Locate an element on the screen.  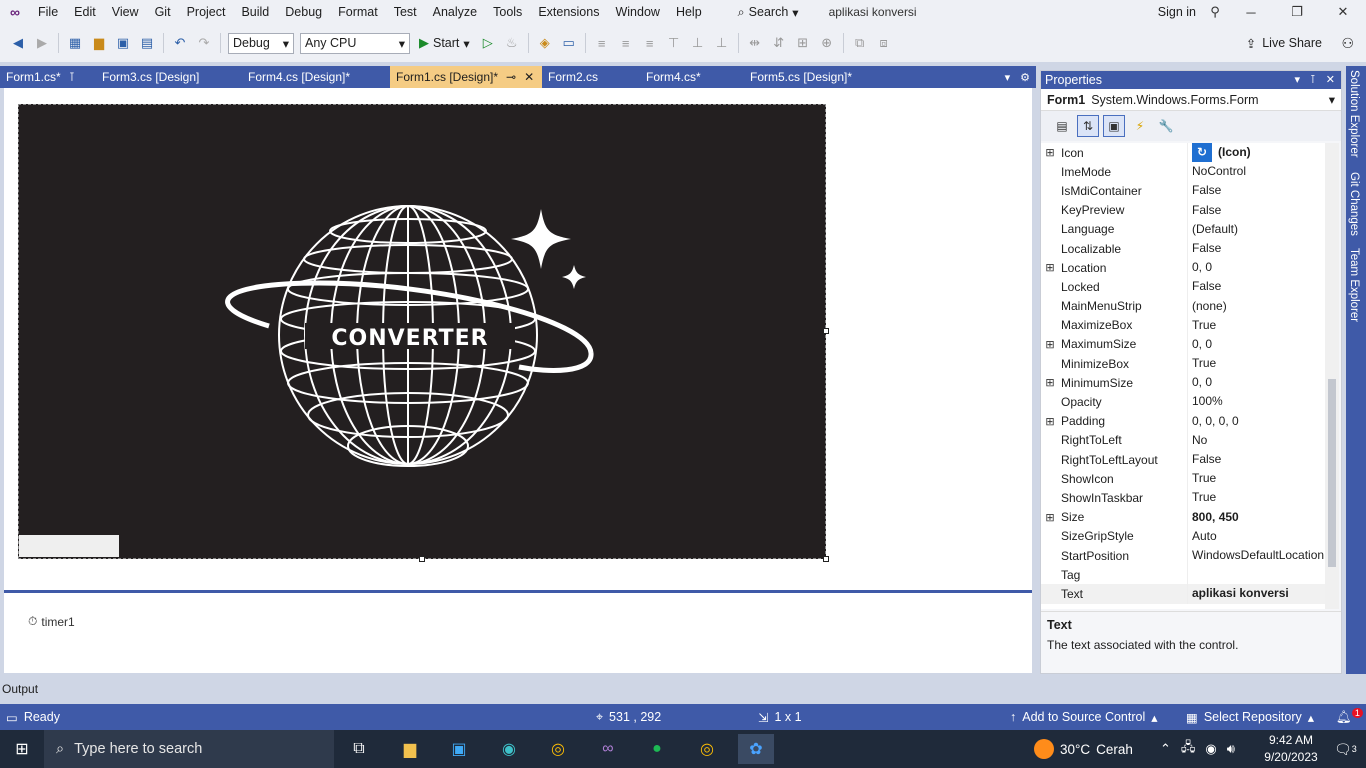
pin-icon: ⊸ is located at coordinates (511, 77).